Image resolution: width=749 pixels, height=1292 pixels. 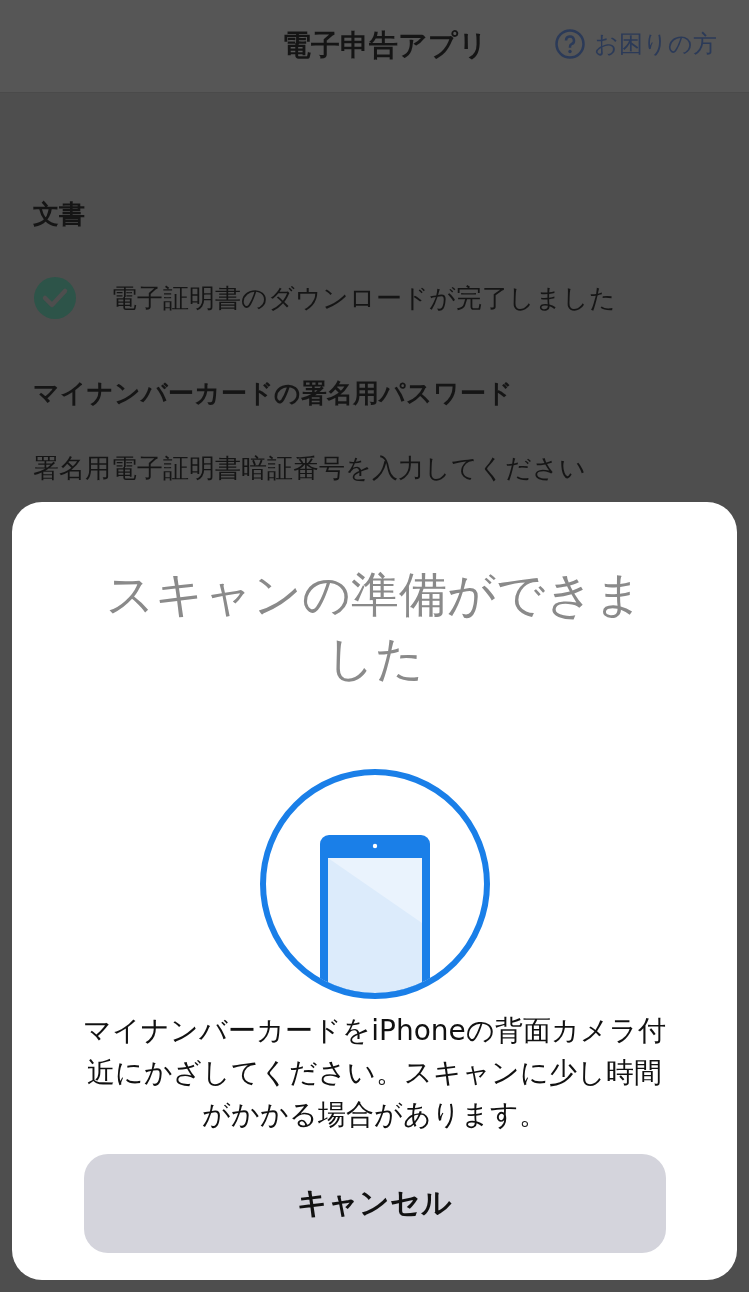 What do you see at coordinates (374, 626) in the screenshot?
I see `sheet-title: スキャンの準備ができました` at bounding box center [374, 626].